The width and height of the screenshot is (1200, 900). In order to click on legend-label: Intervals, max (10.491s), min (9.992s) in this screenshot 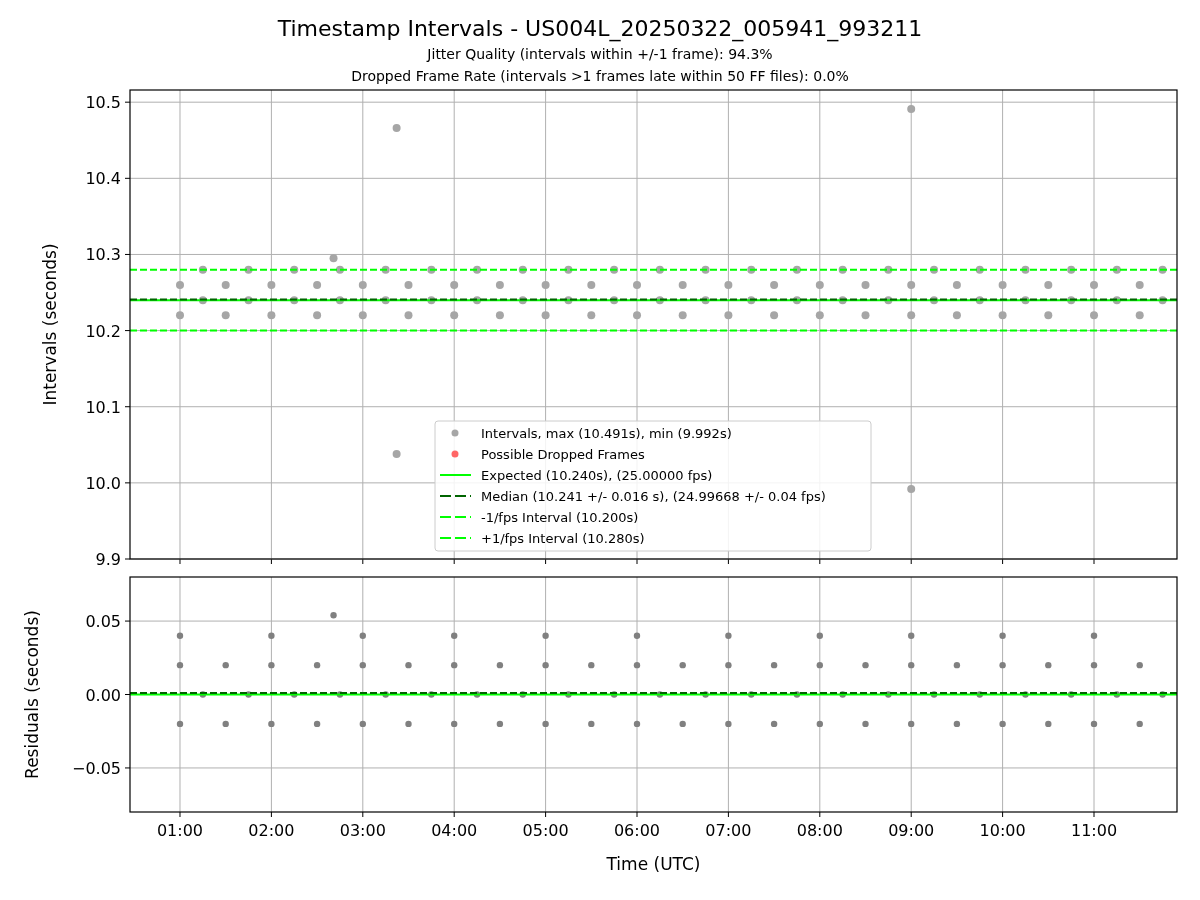, I will do `click(606, 433)`.